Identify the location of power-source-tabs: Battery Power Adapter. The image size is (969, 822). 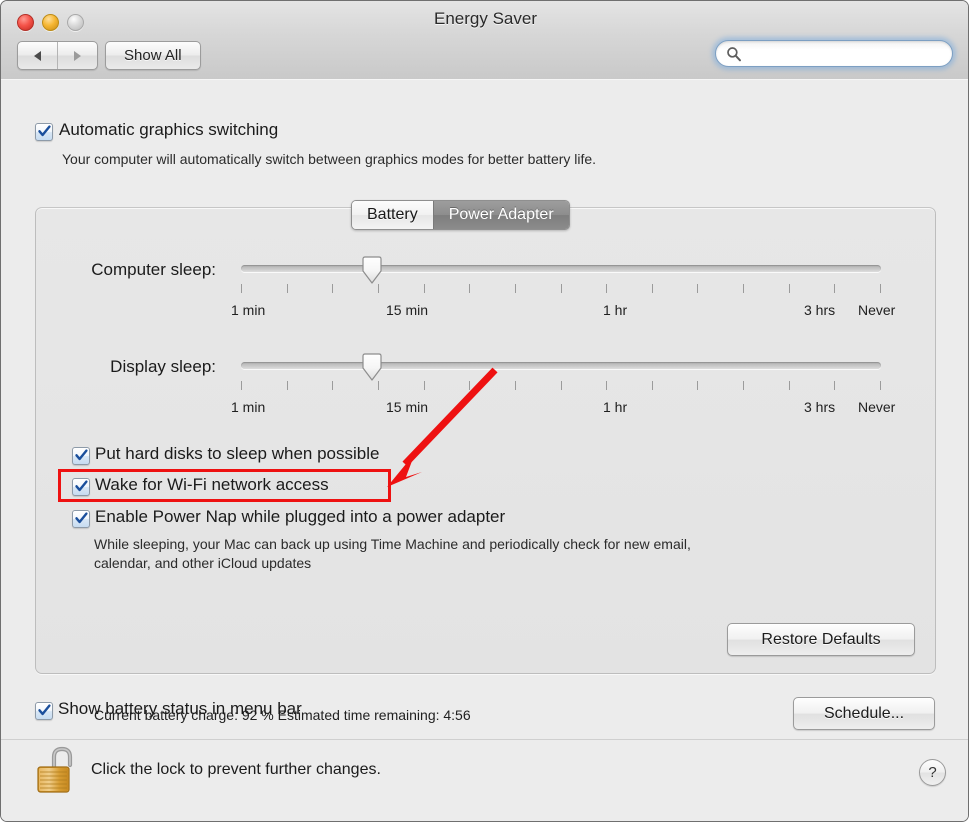
(460, 215).